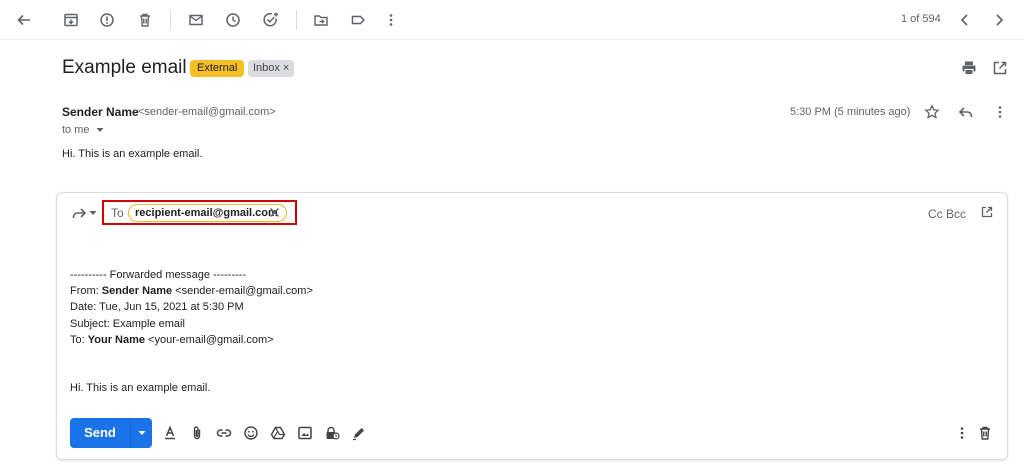  Describe the element at coordinates (965, 20) in the screenshot. I see `newer-chevron-left-icon` at that location.